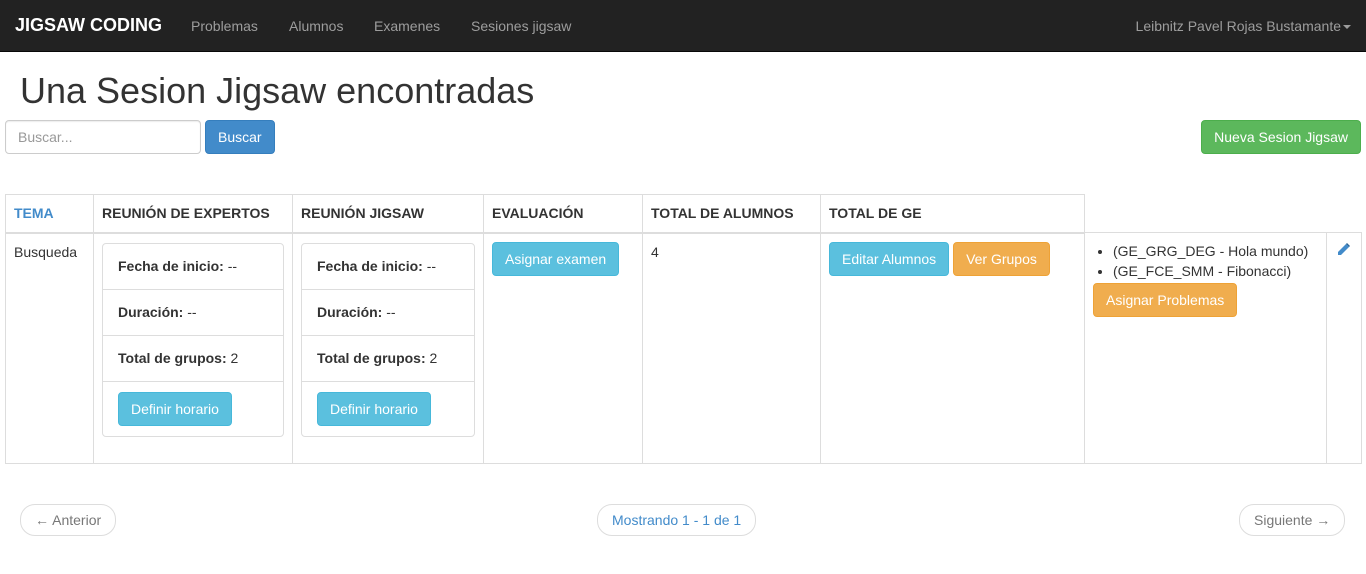 The image size is (1366, 574). I want to click on asignar-examen-button: Asignar examen, so click(556, 258).